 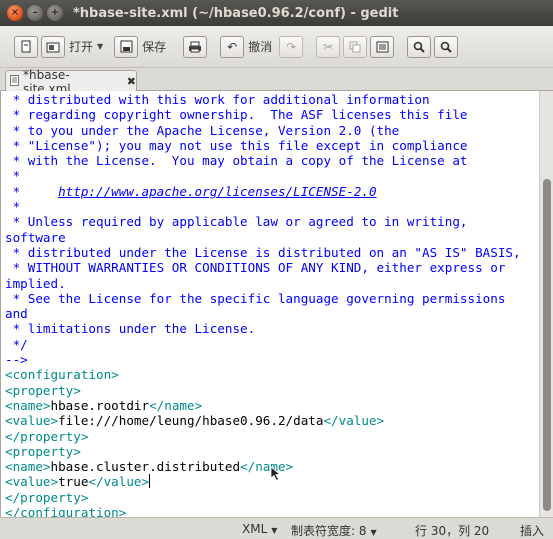 I want to click on close-window-button: ×, so click(x=15, y=13).